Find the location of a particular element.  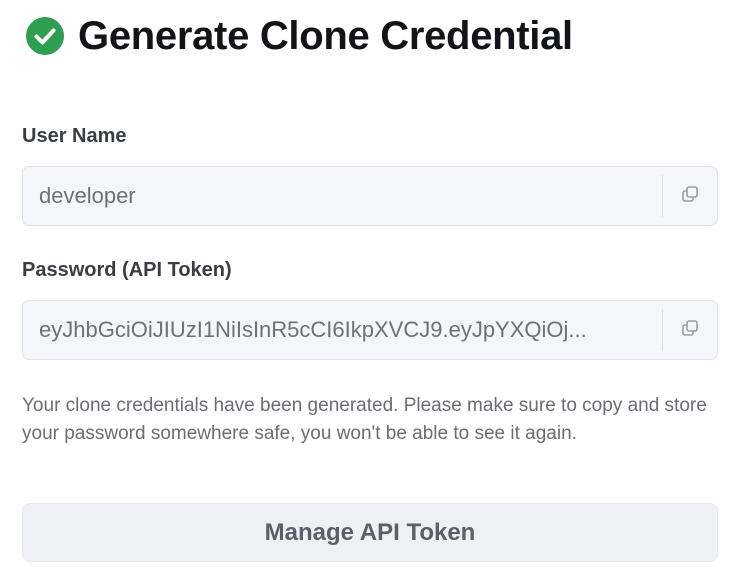

copy-username-button is located at coordinates (690, 196).